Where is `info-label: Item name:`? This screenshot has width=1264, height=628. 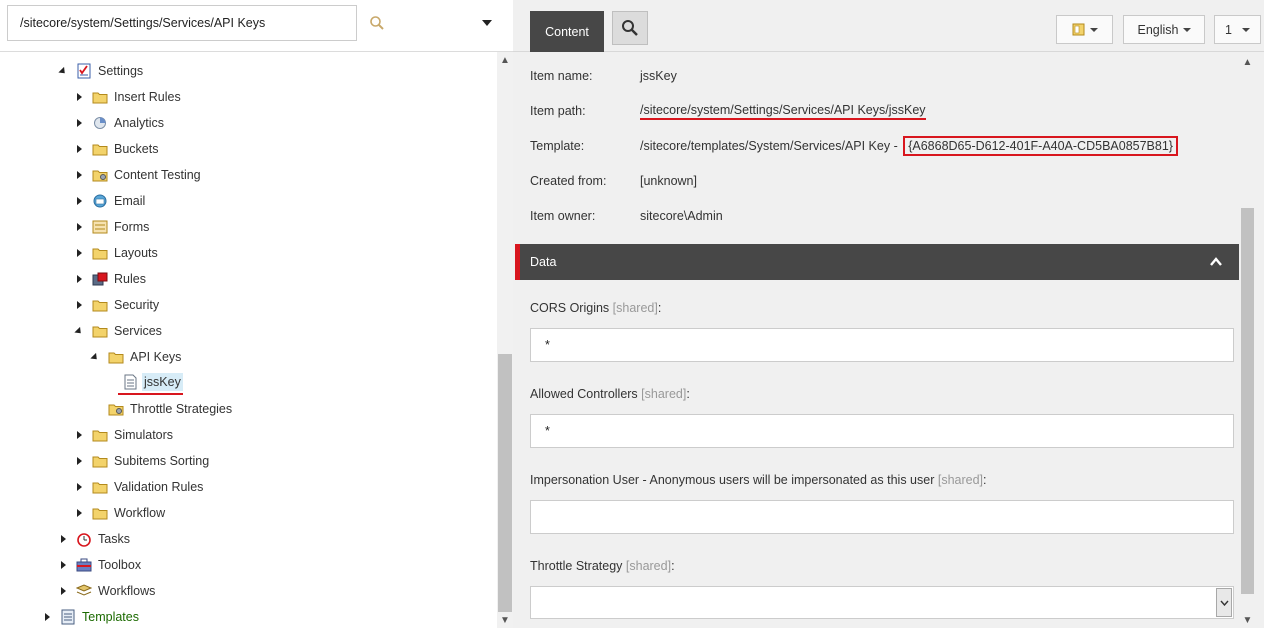 info-label: Item name: is located at coordinates (561, 76).